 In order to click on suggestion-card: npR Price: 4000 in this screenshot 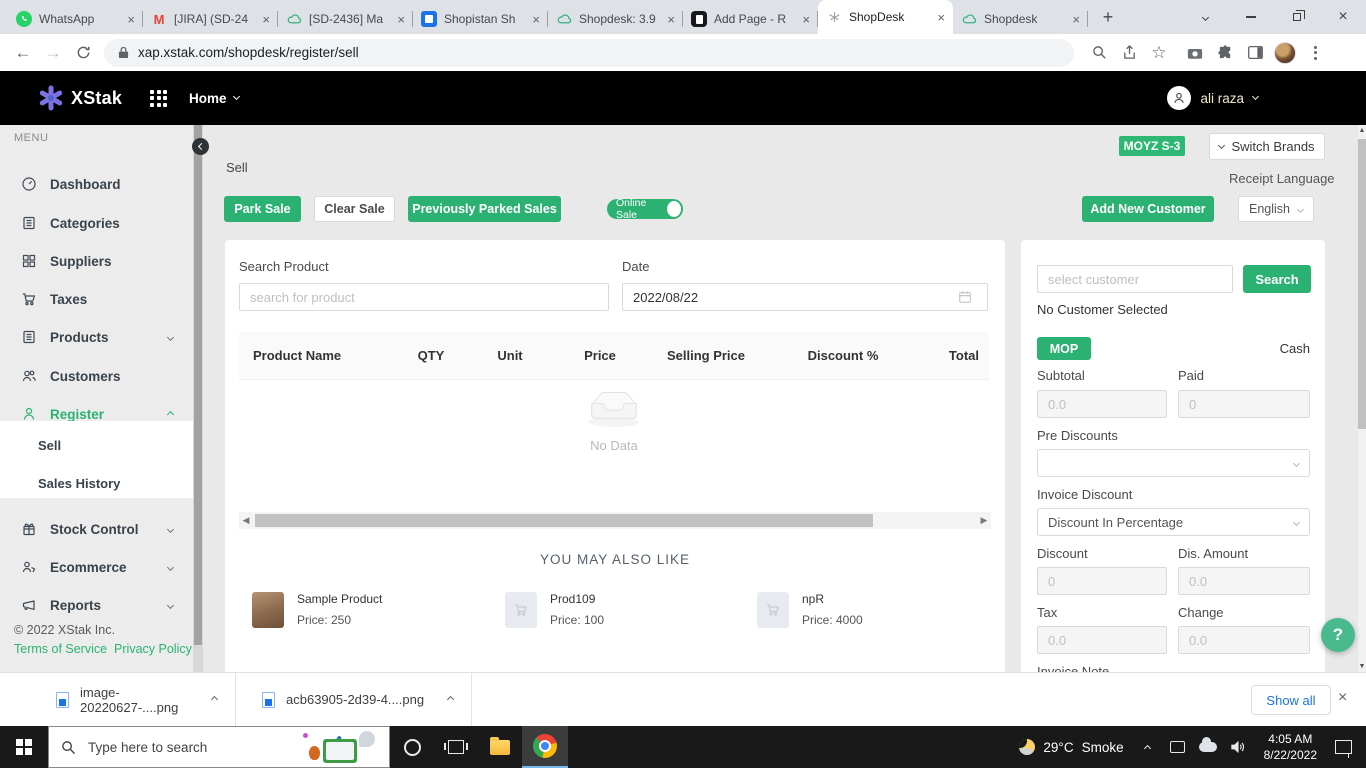, I will do `click(810, 610)`.